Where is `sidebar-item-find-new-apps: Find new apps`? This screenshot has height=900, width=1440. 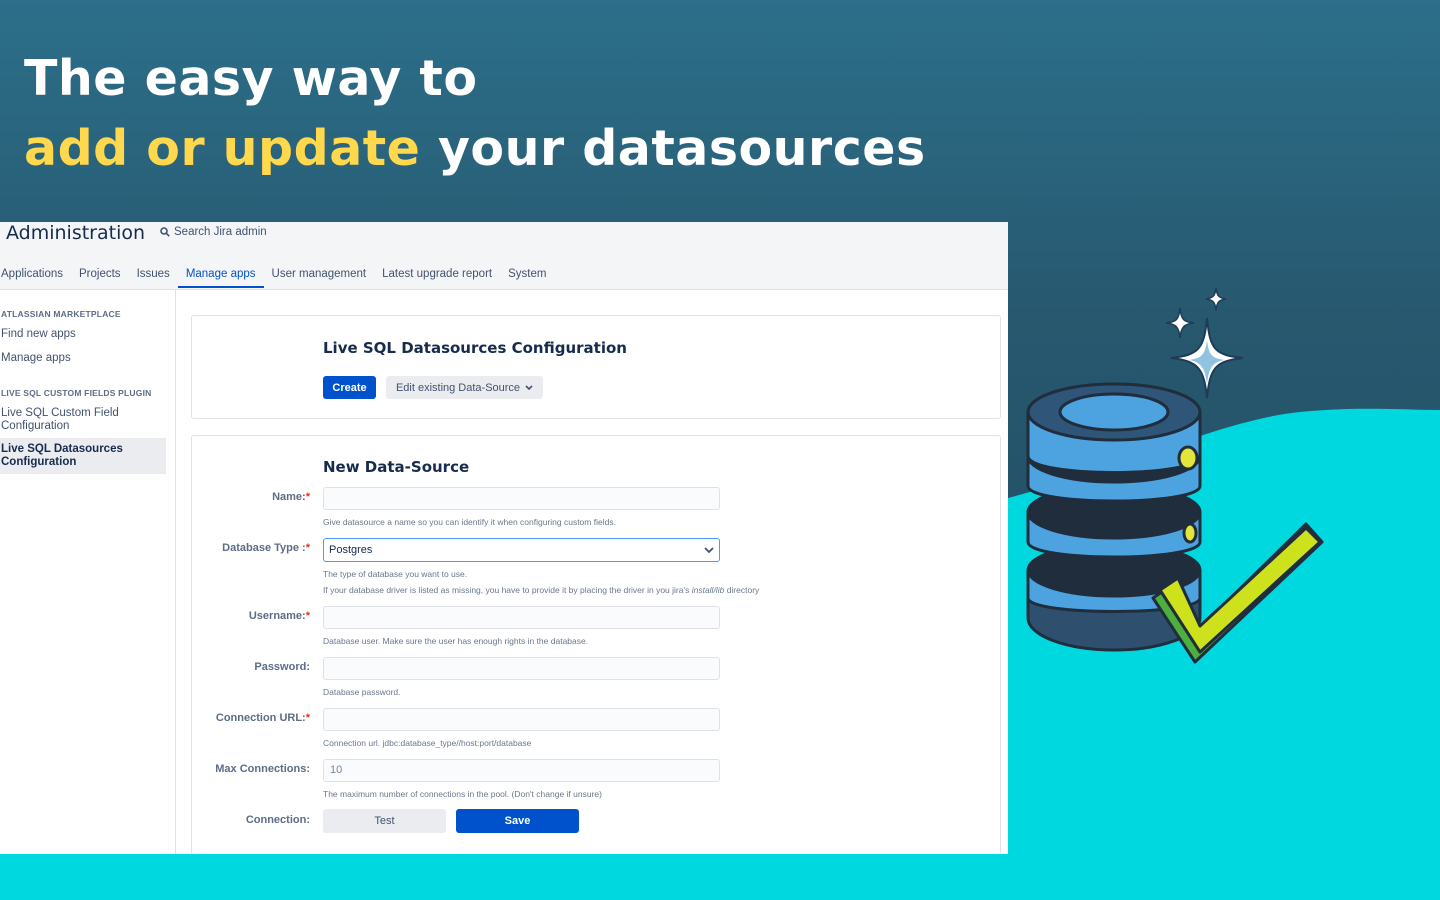 sidebar-item-find-new-apps: Find new apps is located at coordinates (38, 334).